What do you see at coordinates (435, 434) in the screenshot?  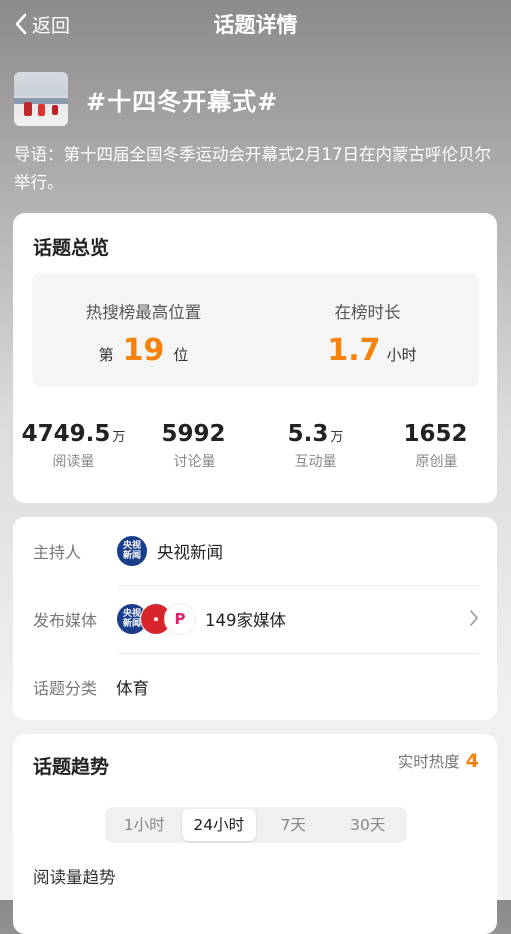 I see `stat-value: 1652` at bounding box center [435, 434].